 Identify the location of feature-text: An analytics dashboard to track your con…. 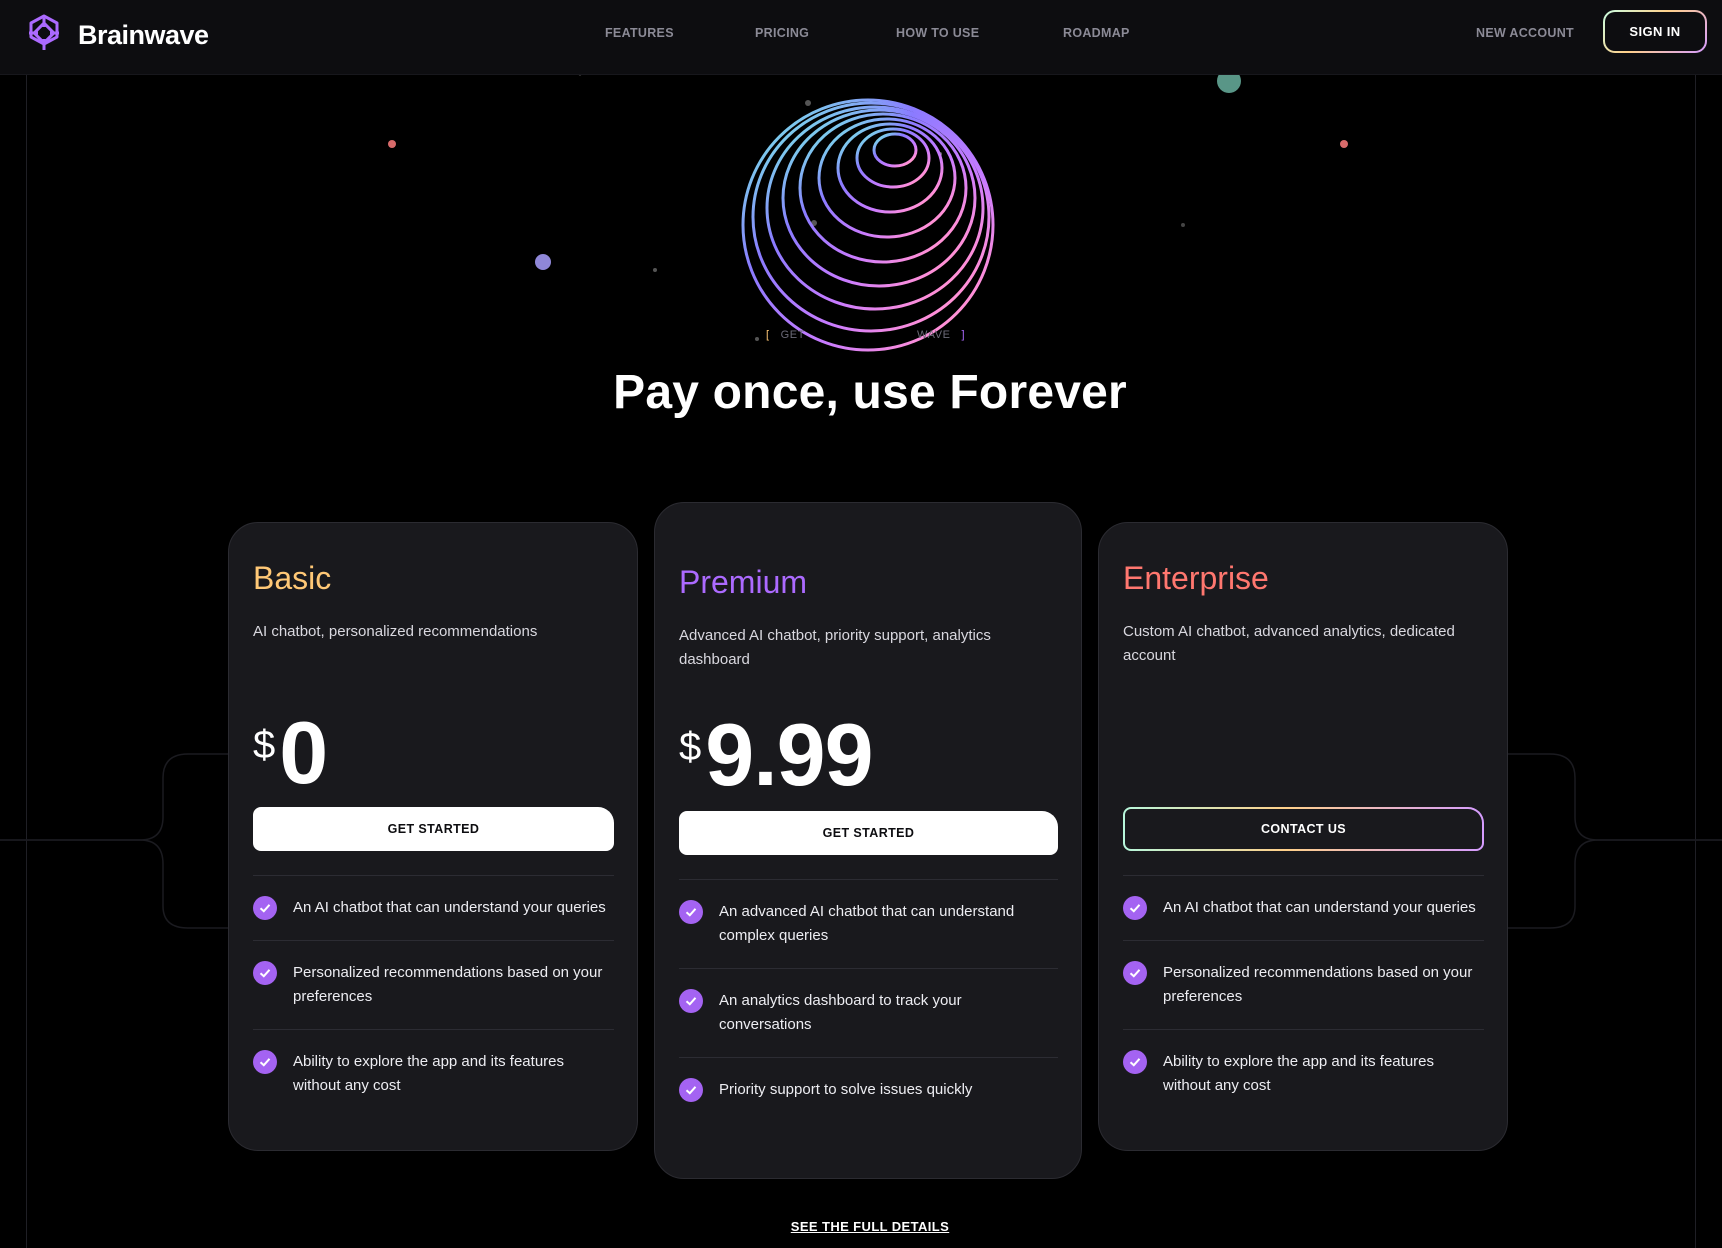
(840, 1012).